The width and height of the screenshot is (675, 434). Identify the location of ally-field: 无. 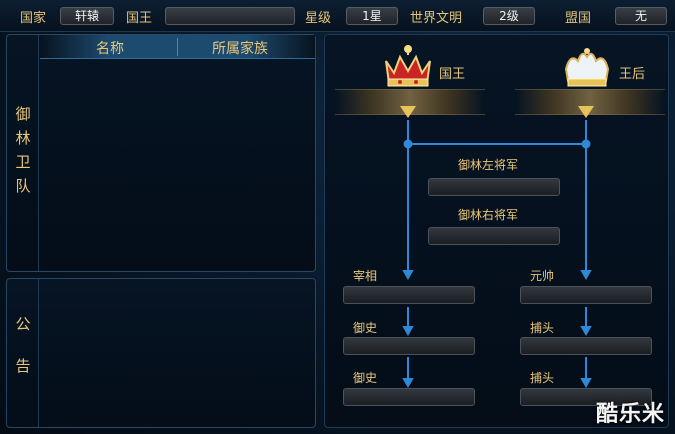
(641, 16).